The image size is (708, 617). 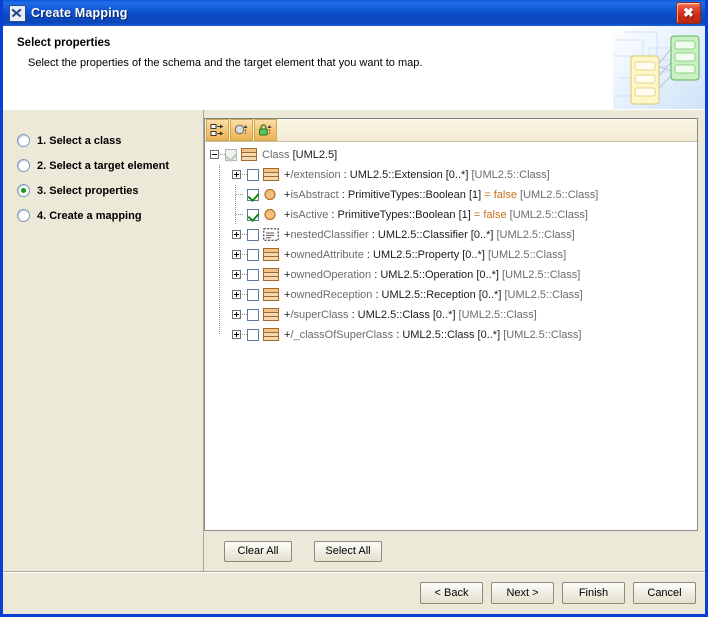 I want to click on abstract-classifier-icon, so click(x=271, y=235).